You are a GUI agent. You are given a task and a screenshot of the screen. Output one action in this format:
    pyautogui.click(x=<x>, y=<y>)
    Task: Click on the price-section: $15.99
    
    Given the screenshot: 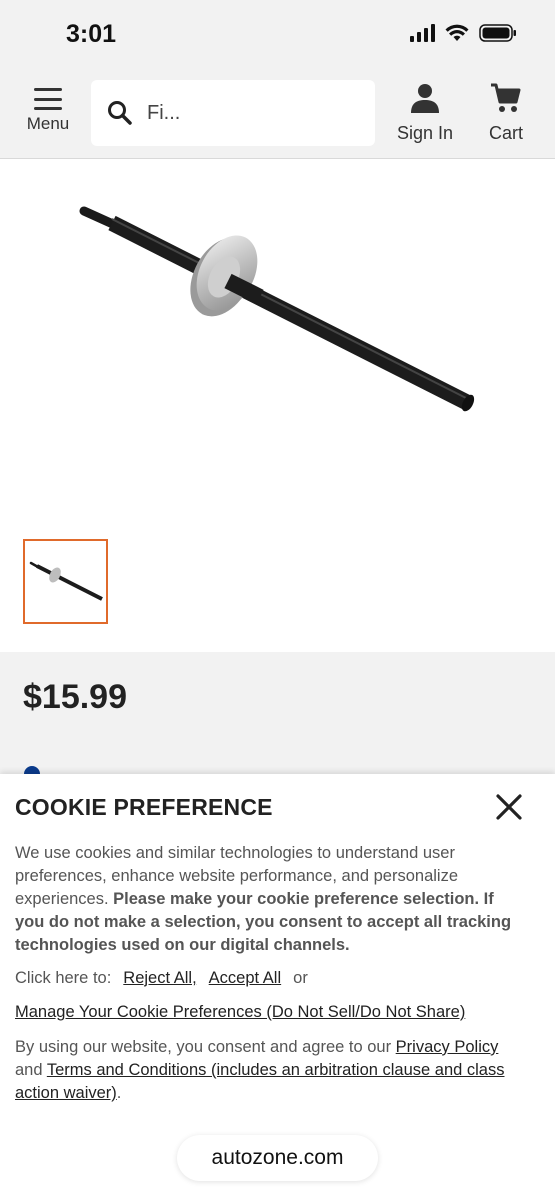 What is the action you would take?
    pyautogui.click(x=277, y=715)
    